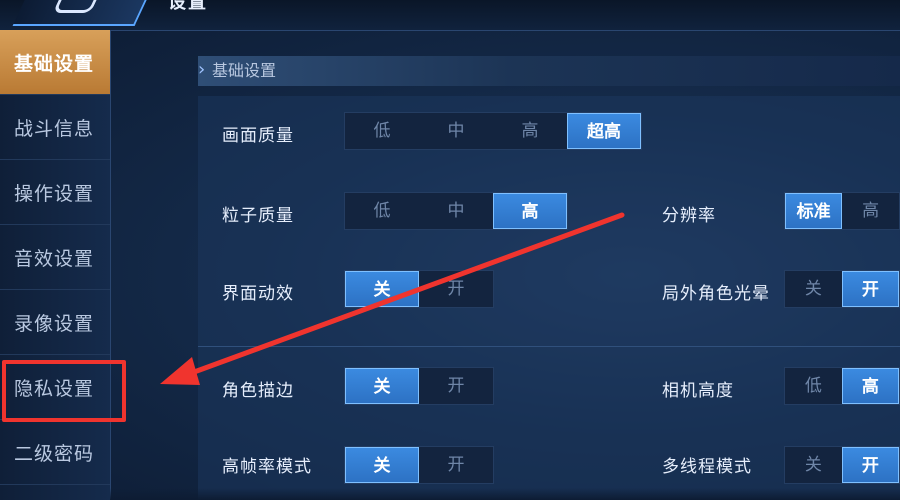  I want to click on ui-animation-option-on: 开, so click(456, 289).